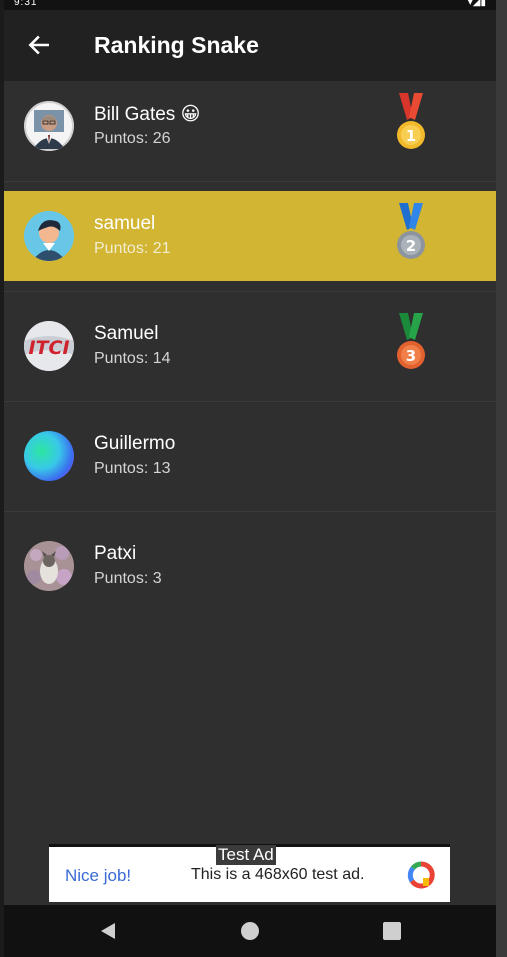 Image resolution: width=507 pixels, height=957 pixels. Describe the element at coordinates (501, 478) in the screenshot. I see `device-edge` at that location.